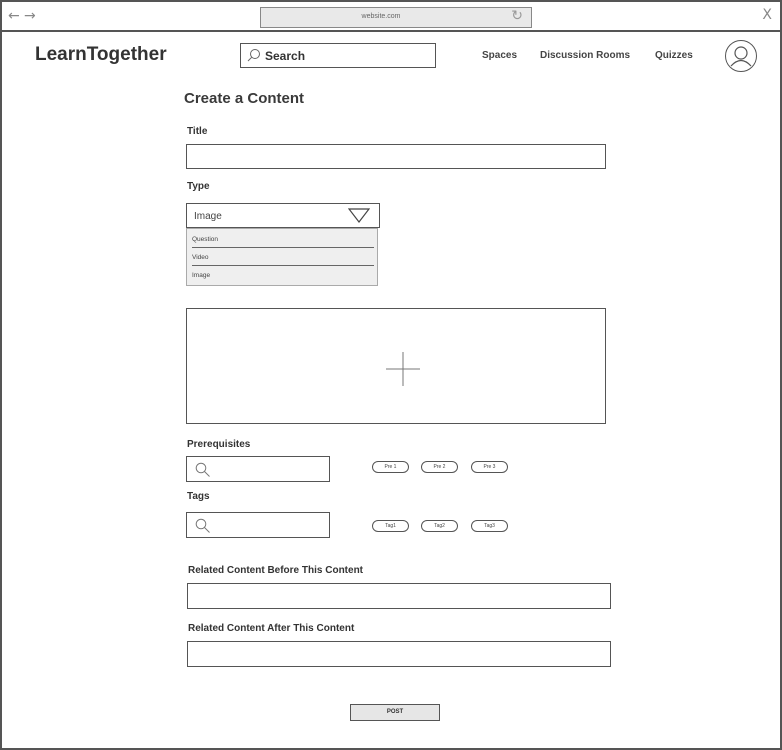  I want to click on person-icon, so click(740, 55).